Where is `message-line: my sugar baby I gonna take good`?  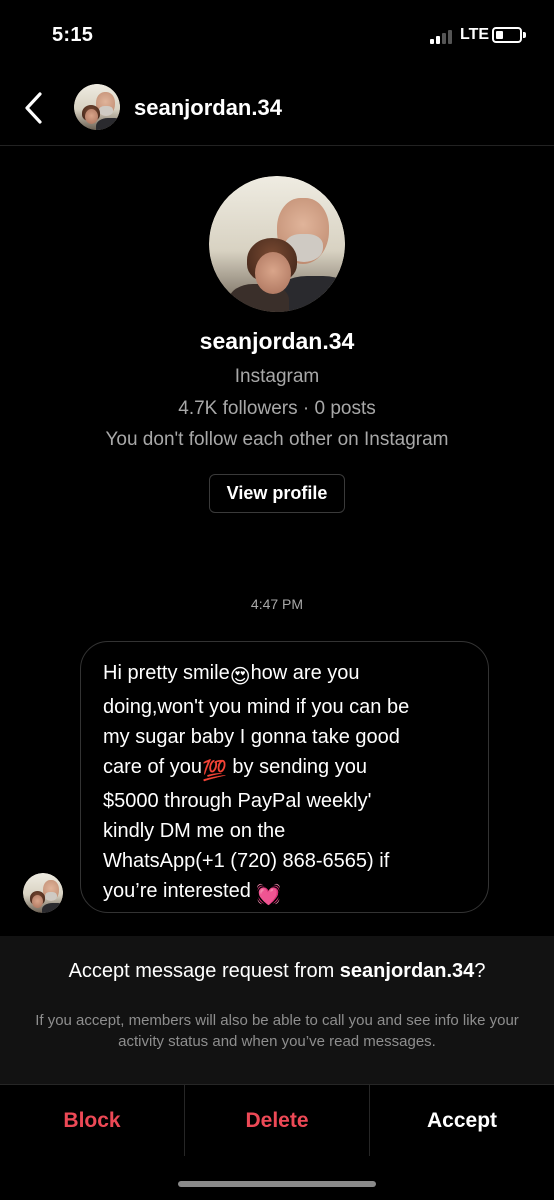 message-line: my sugar baby I gonna take good is located at coordinates (251, 737).